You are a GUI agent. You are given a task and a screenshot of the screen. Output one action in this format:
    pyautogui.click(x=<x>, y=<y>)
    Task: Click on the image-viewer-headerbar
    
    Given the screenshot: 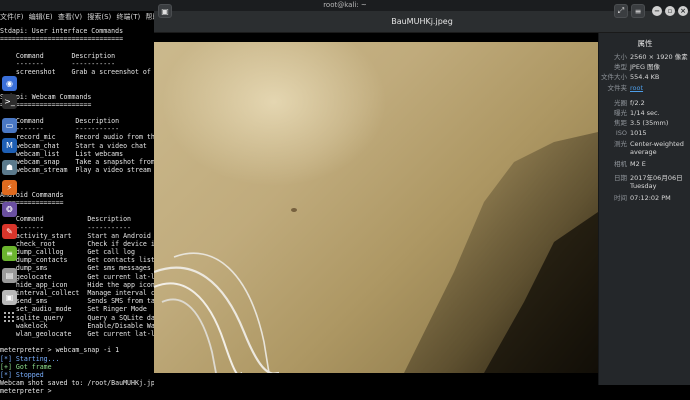 What is the action you would take?
    pyautogui.click(x=422, y=22)
    